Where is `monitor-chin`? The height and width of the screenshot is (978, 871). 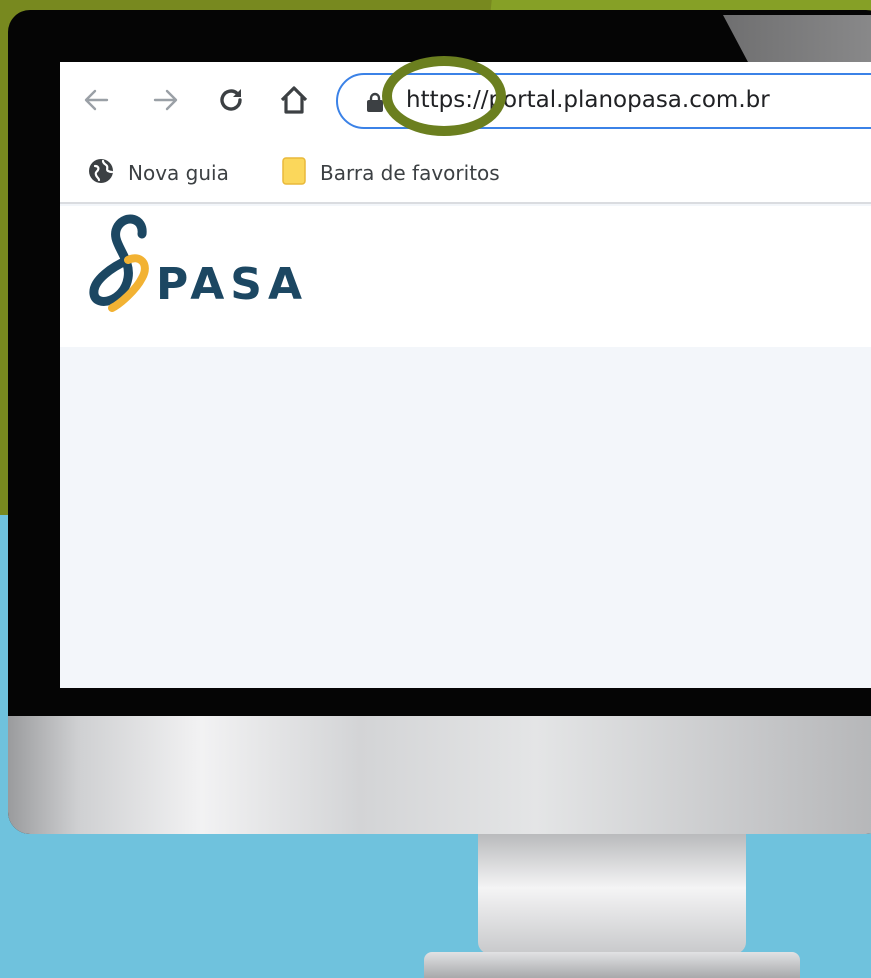
monitor-chin is located at coordinates (439, 775).